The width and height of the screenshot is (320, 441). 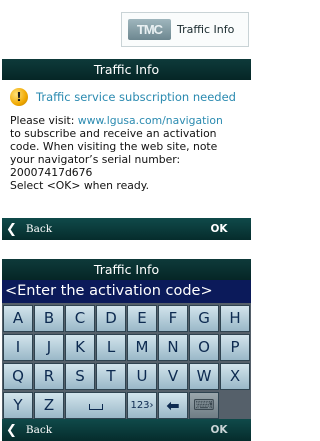 I want to click on traffic-info-button-label: Traffic Info, so click(x=206, y=29).